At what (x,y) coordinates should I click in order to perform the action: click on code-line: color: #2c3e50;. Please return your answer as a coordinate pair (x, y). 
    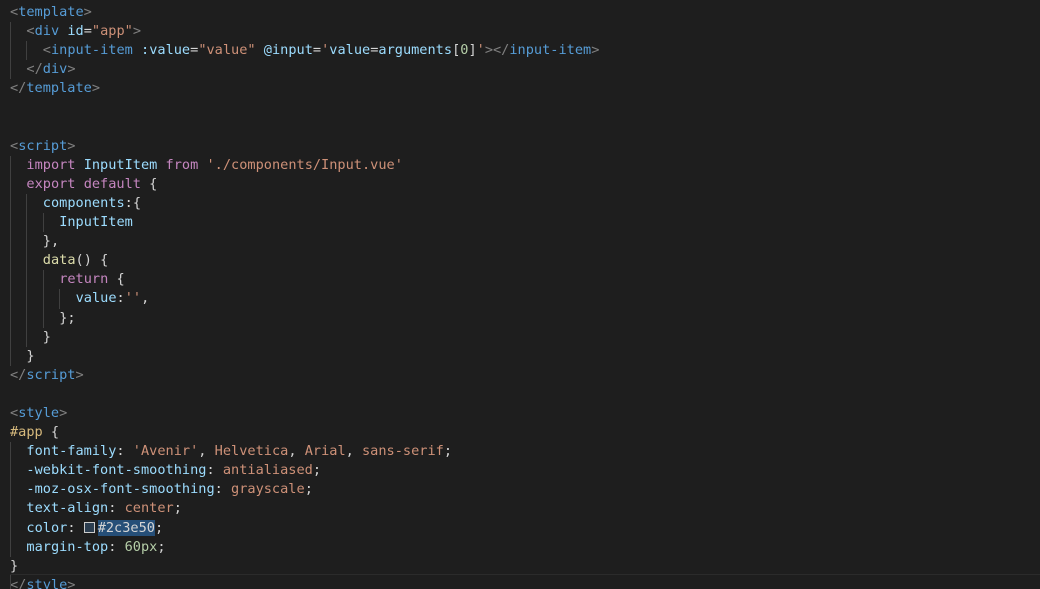
    Looking at the image, I should click on (520, 528).